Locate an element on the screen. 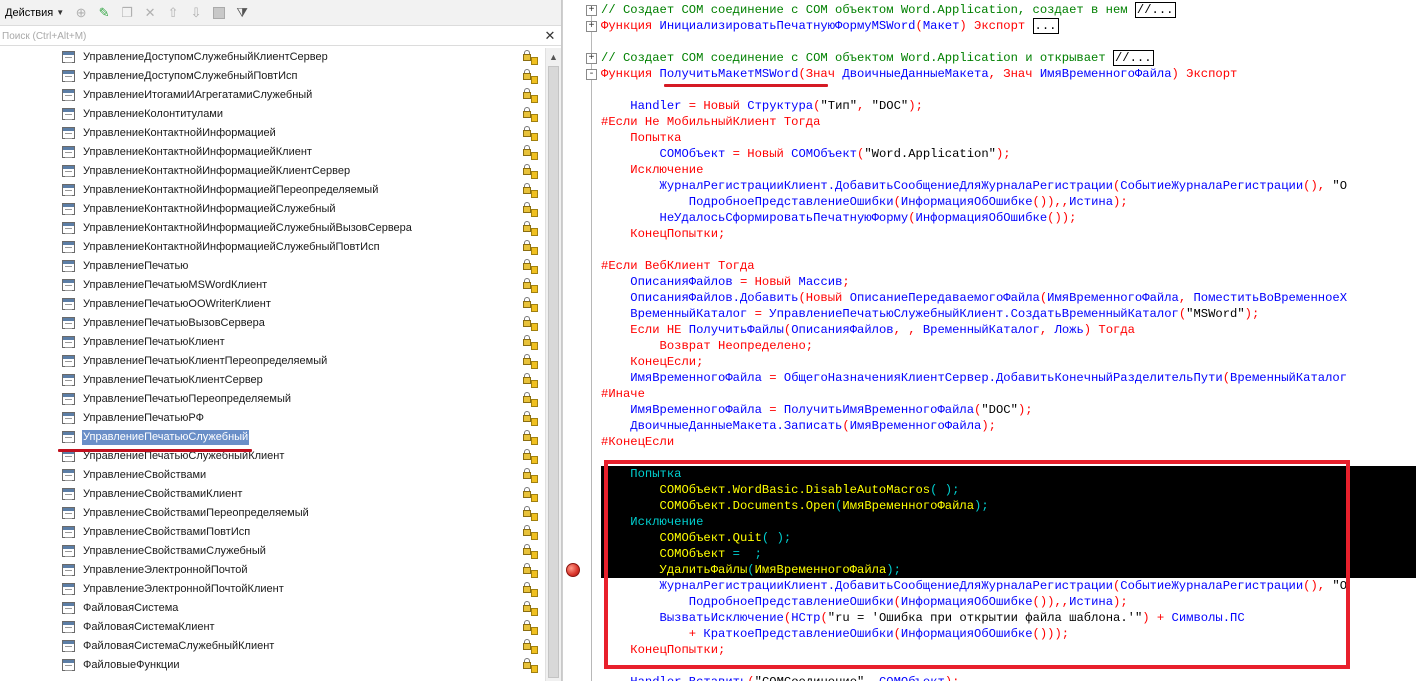 This screenshot has width=1416, height=681. search-input is located at coordinates (271, 36).